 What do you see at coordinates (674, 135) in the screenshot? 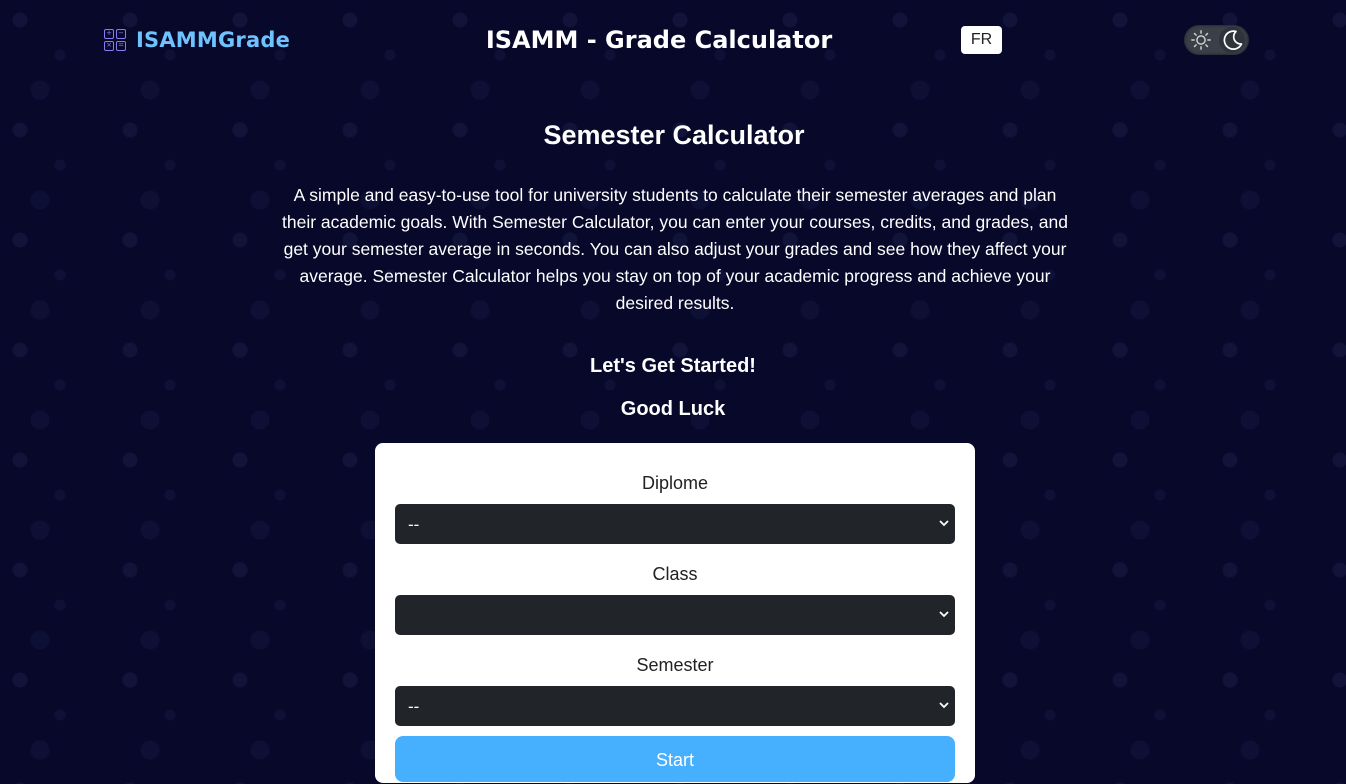
I see `page-title: Semester Calculator` at bounding box center [674, 135].